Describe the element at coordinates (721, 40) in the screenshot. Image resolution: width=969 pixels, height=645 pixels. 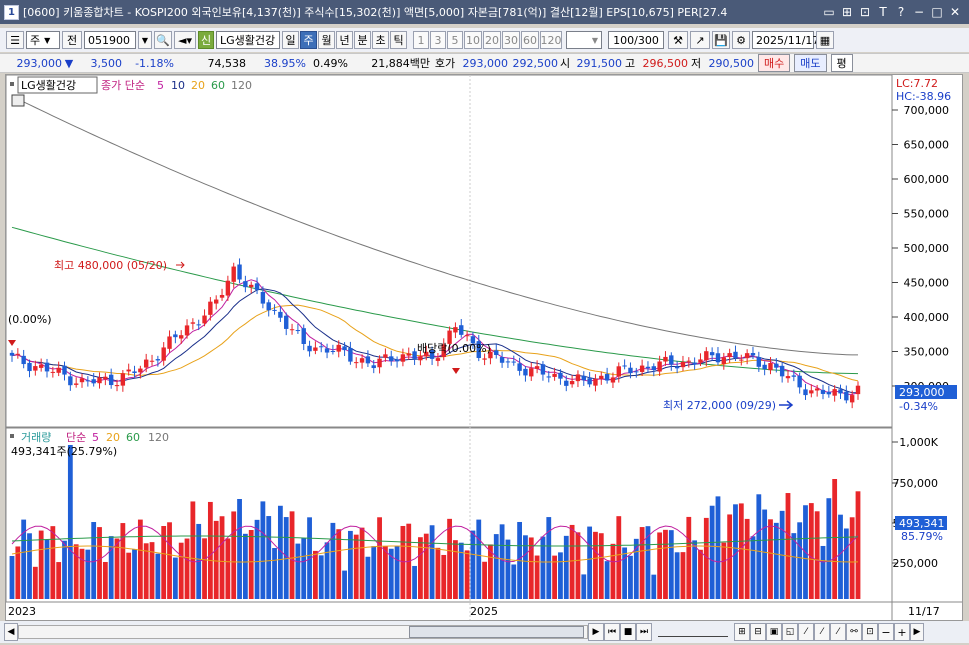
I see `save-icon: 💾` at that location.